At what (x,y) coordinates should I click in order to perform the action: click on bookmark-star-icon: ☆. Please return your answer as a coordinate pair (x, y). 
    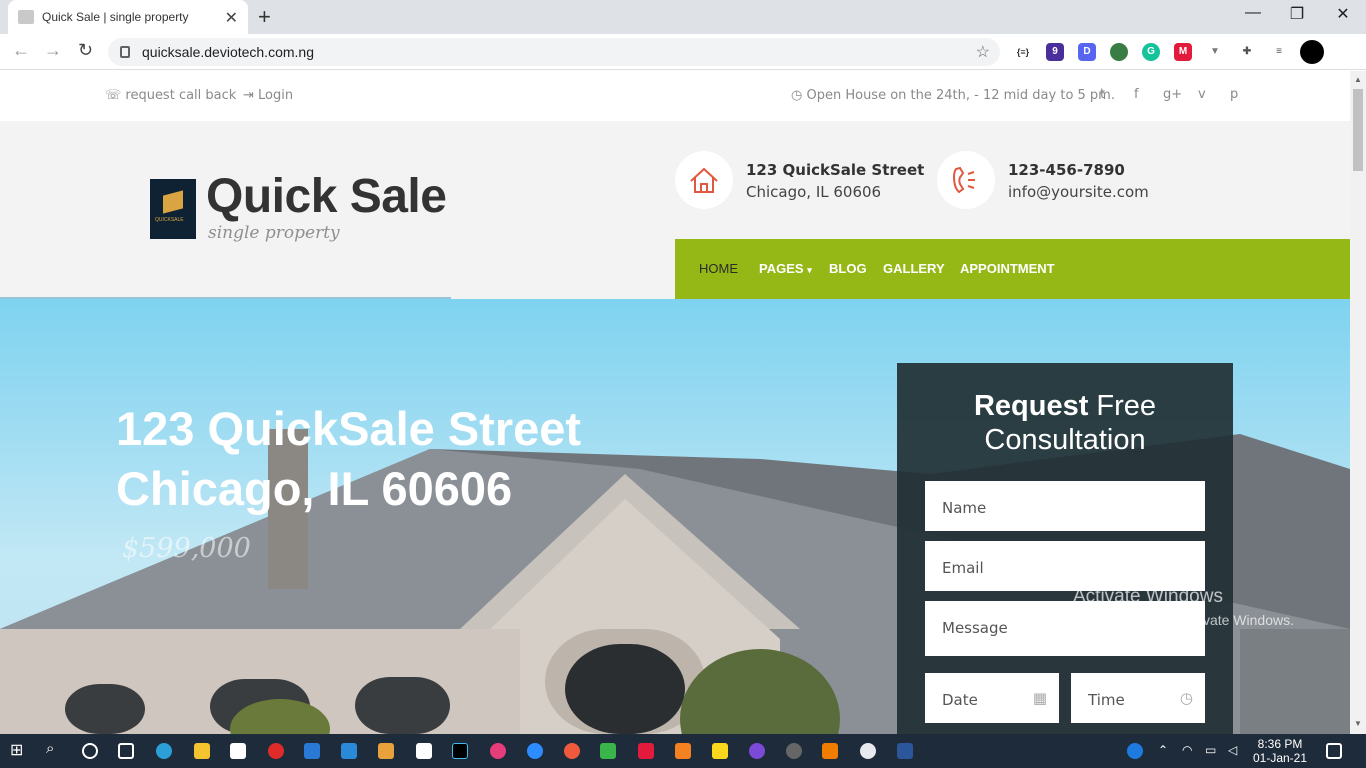
    Looking at the image, I should click on (983, 52).